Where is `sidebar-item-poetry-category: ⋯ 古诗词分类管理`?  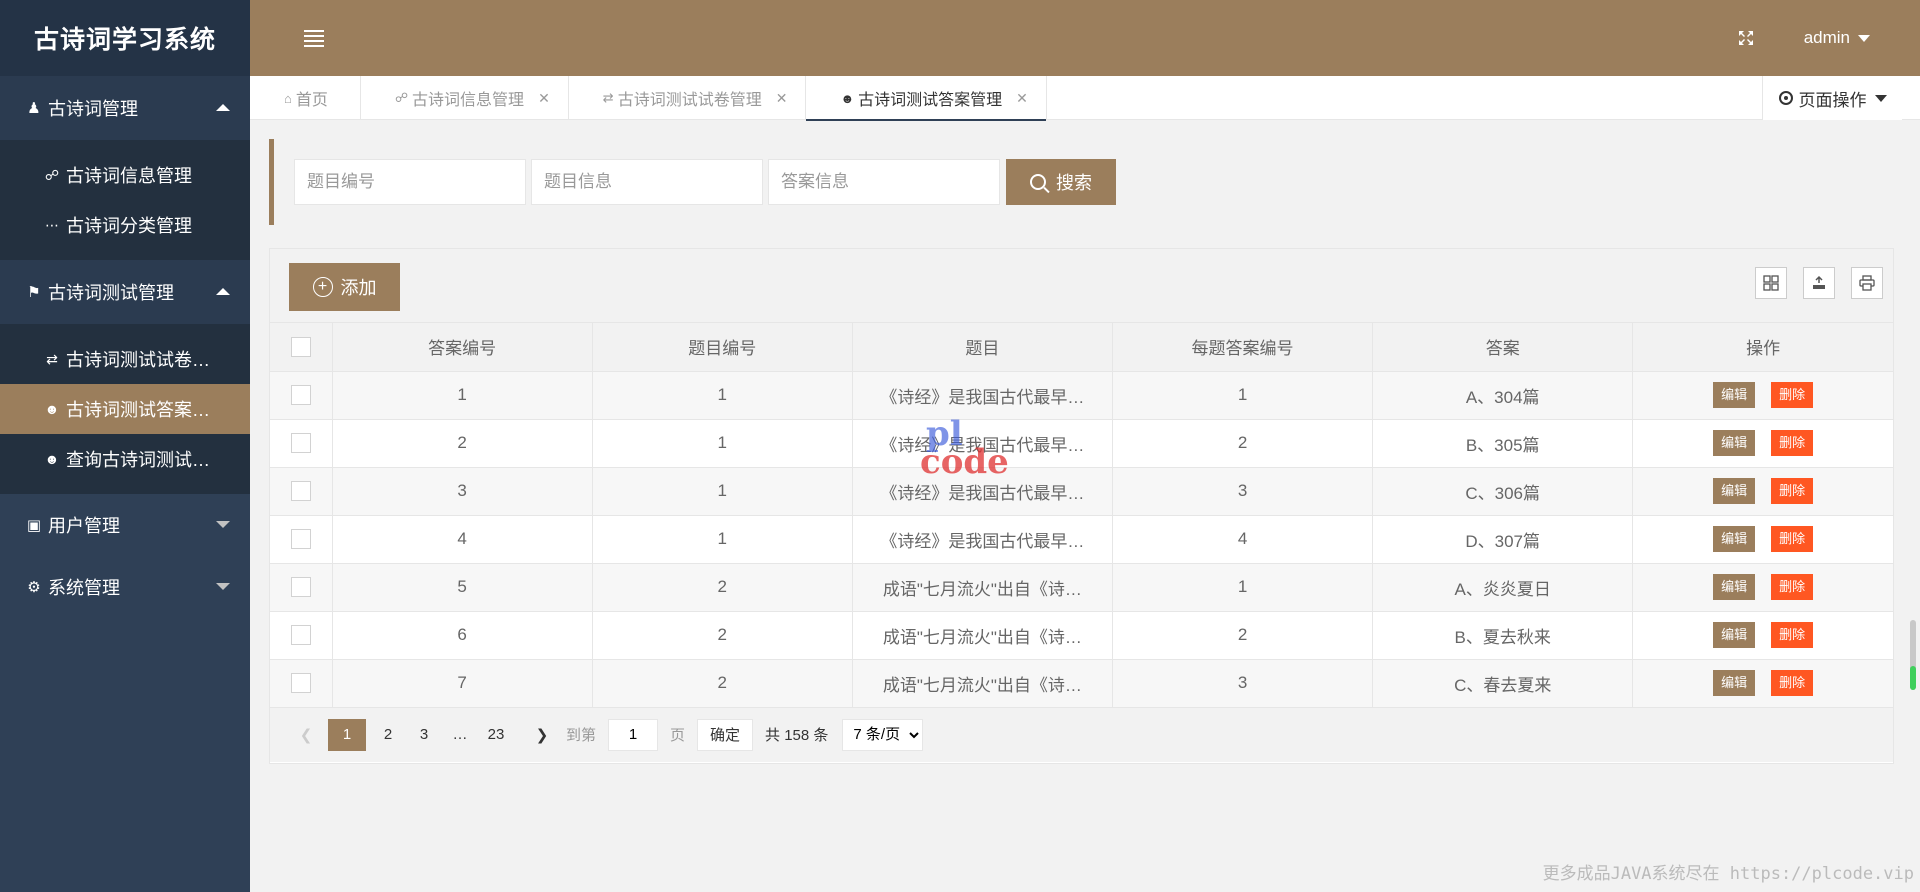
sidebar-item-poetry-category: ⋯ 古诗词分类管理 is located at coordinates (125, 225).